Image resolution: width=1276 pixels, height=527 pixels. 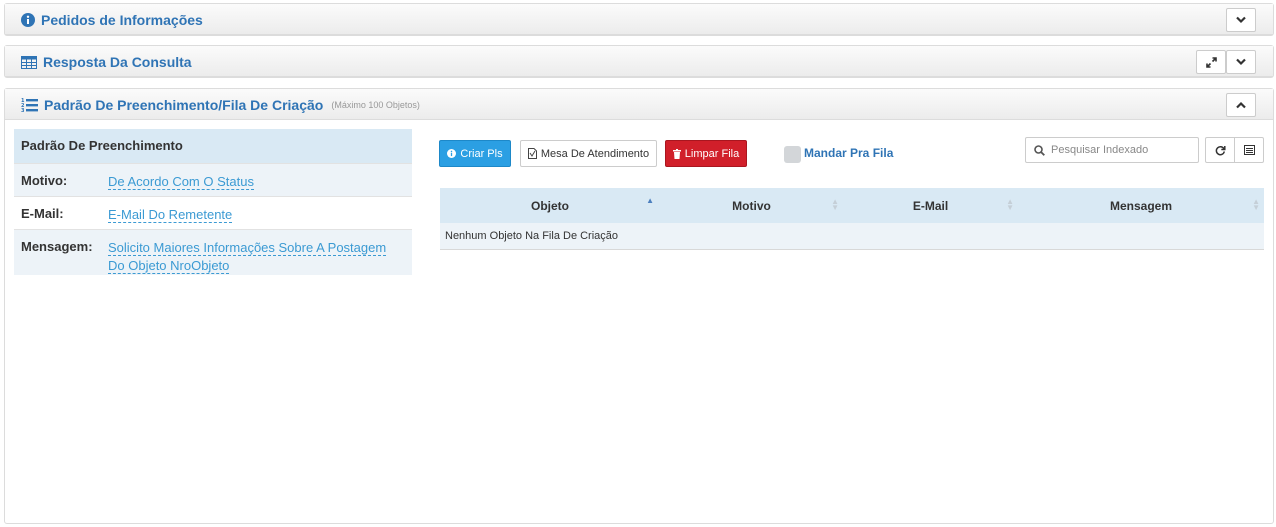 I want to click on mesa-atendimento-button: Mesa De Atendimento, so click(x=588, y=153).